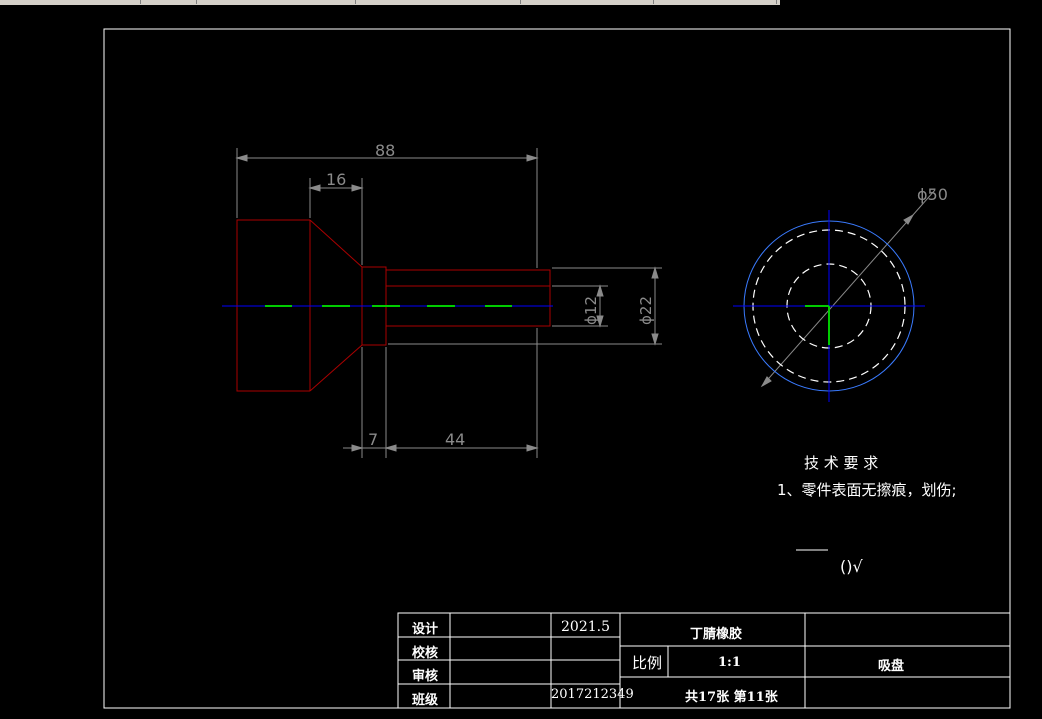 The height and width of the screenshot is (719, 1042). What do you see at coordinates (336, 179) in the screenshot?
I see `dim-head-length: 16` at bounding box center [336, 179].